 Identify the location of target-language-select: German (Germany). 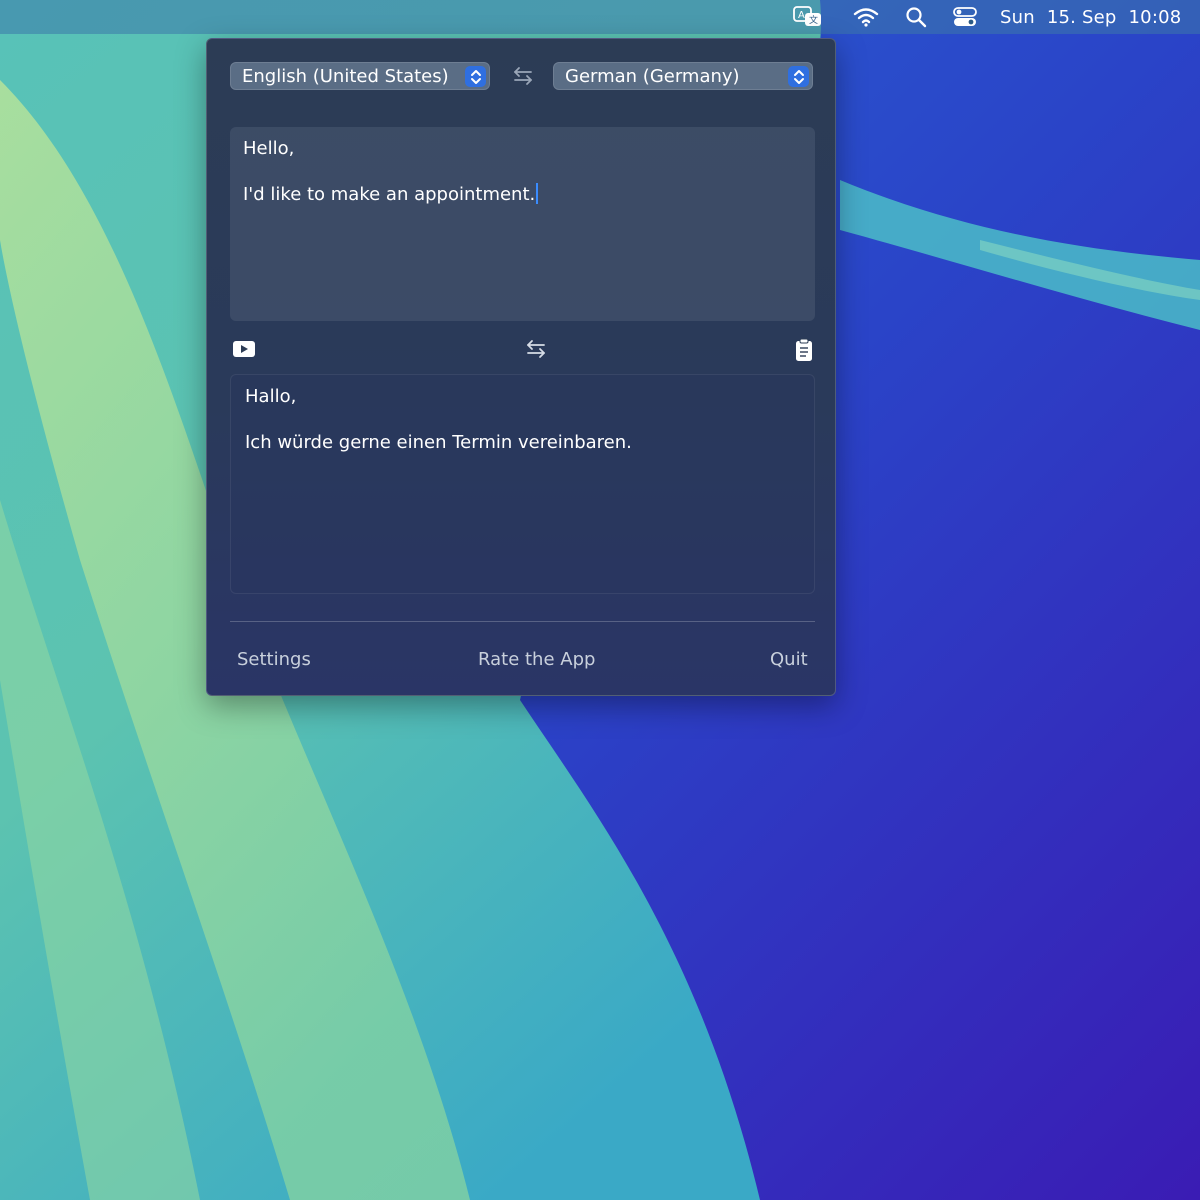
(683, 76).